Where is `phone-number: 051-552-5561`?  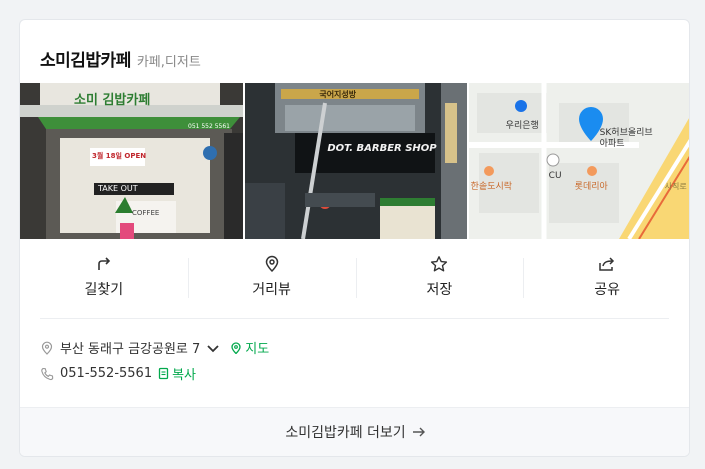 phone-number: 051-552-5561 is located at coordinates (106, 373).